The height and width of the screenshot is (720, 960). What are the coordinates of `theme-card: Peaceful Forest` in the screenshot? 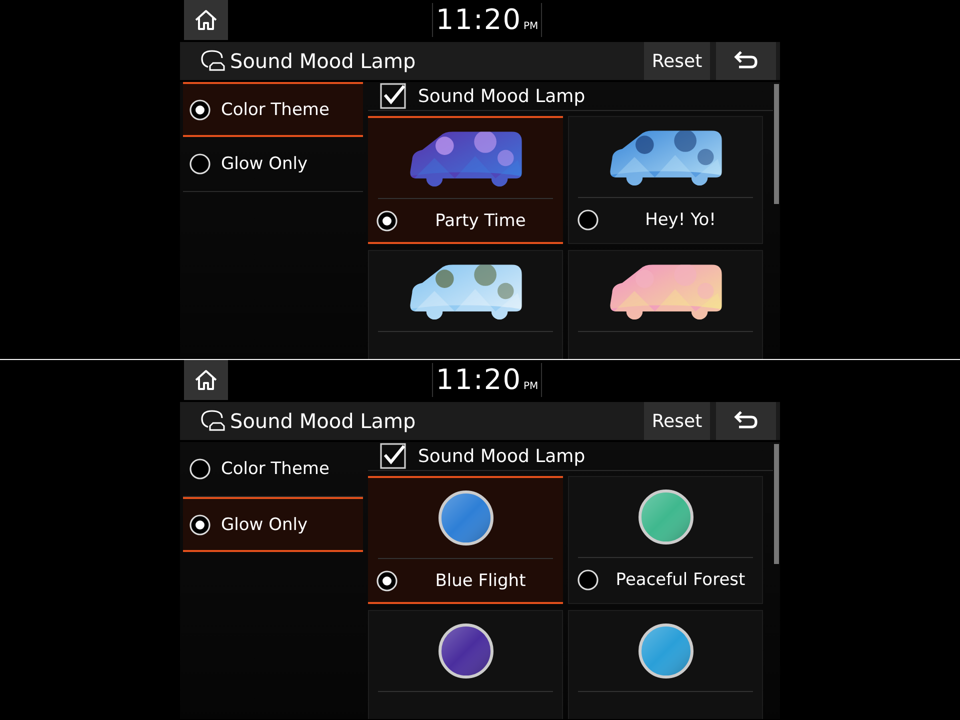 It's located at (665, 540).